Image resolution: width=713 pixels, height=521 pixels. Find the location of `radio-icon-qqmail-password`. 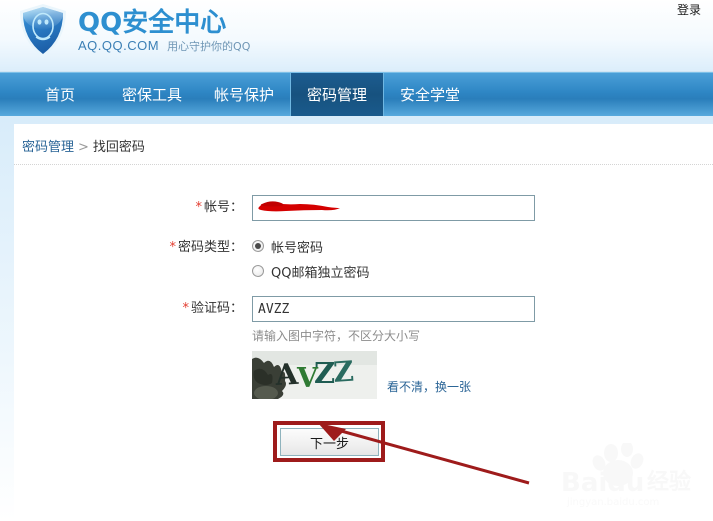

radio-icon-qqmail-password is located at coordinates (258, 271).